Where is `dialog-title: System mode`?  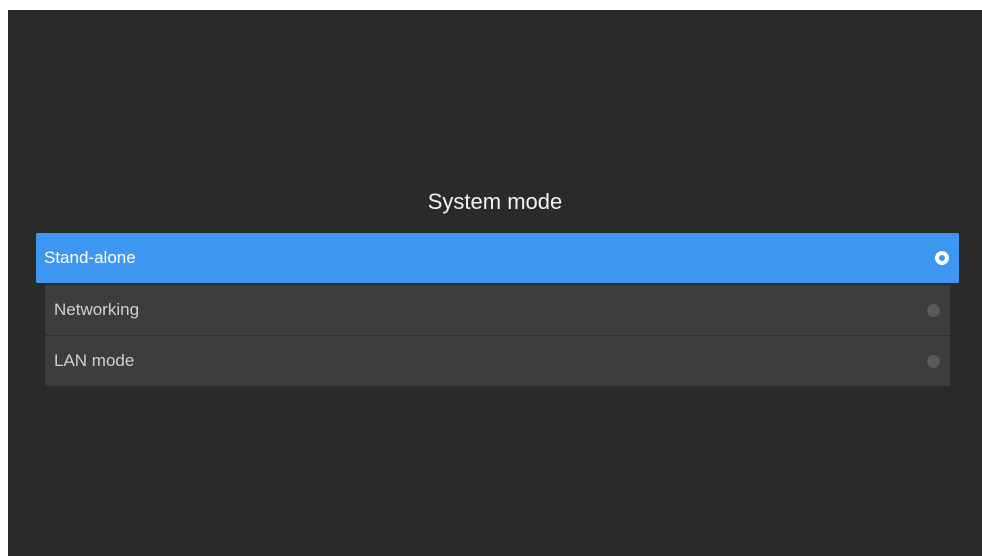 dialog-title: System mode is located at coordinates (495, 201).